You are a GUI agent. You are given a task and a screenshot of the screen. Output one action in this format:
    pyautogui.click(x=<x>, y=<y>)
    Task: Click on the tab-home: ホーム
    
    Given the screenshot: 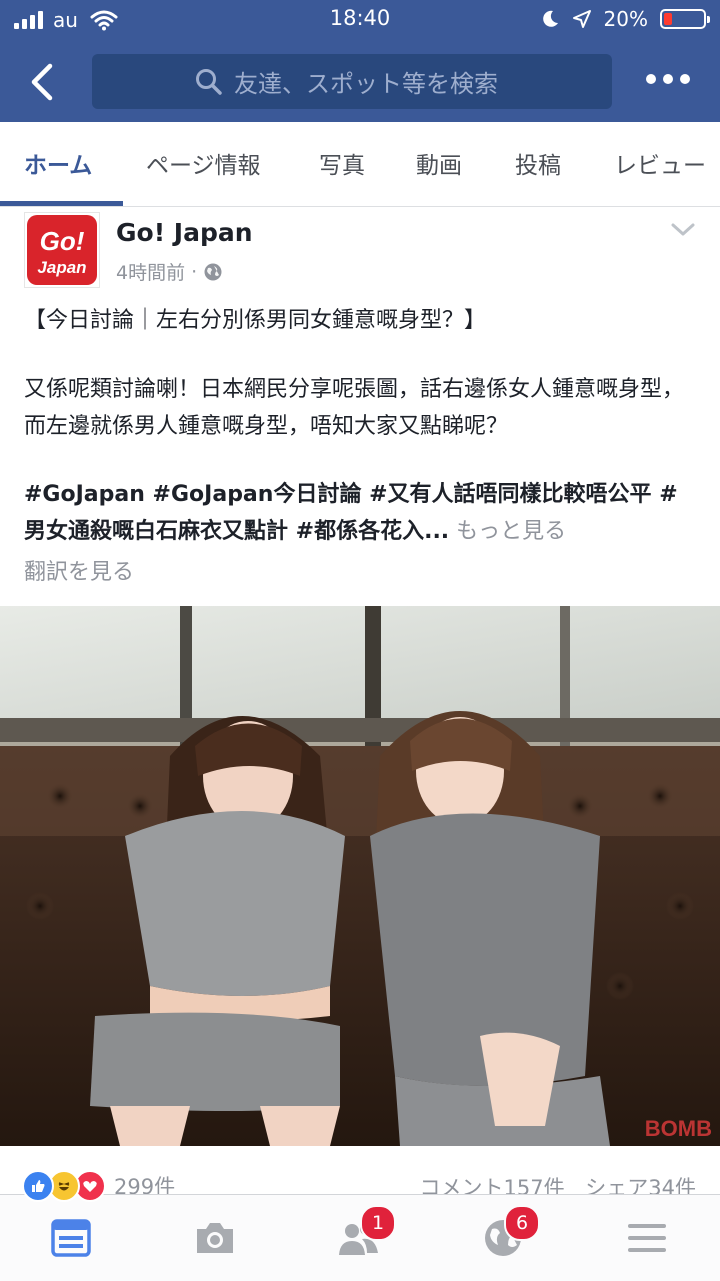 What is the action you would take?
    pyautogui.click(x=58, y=164)
    